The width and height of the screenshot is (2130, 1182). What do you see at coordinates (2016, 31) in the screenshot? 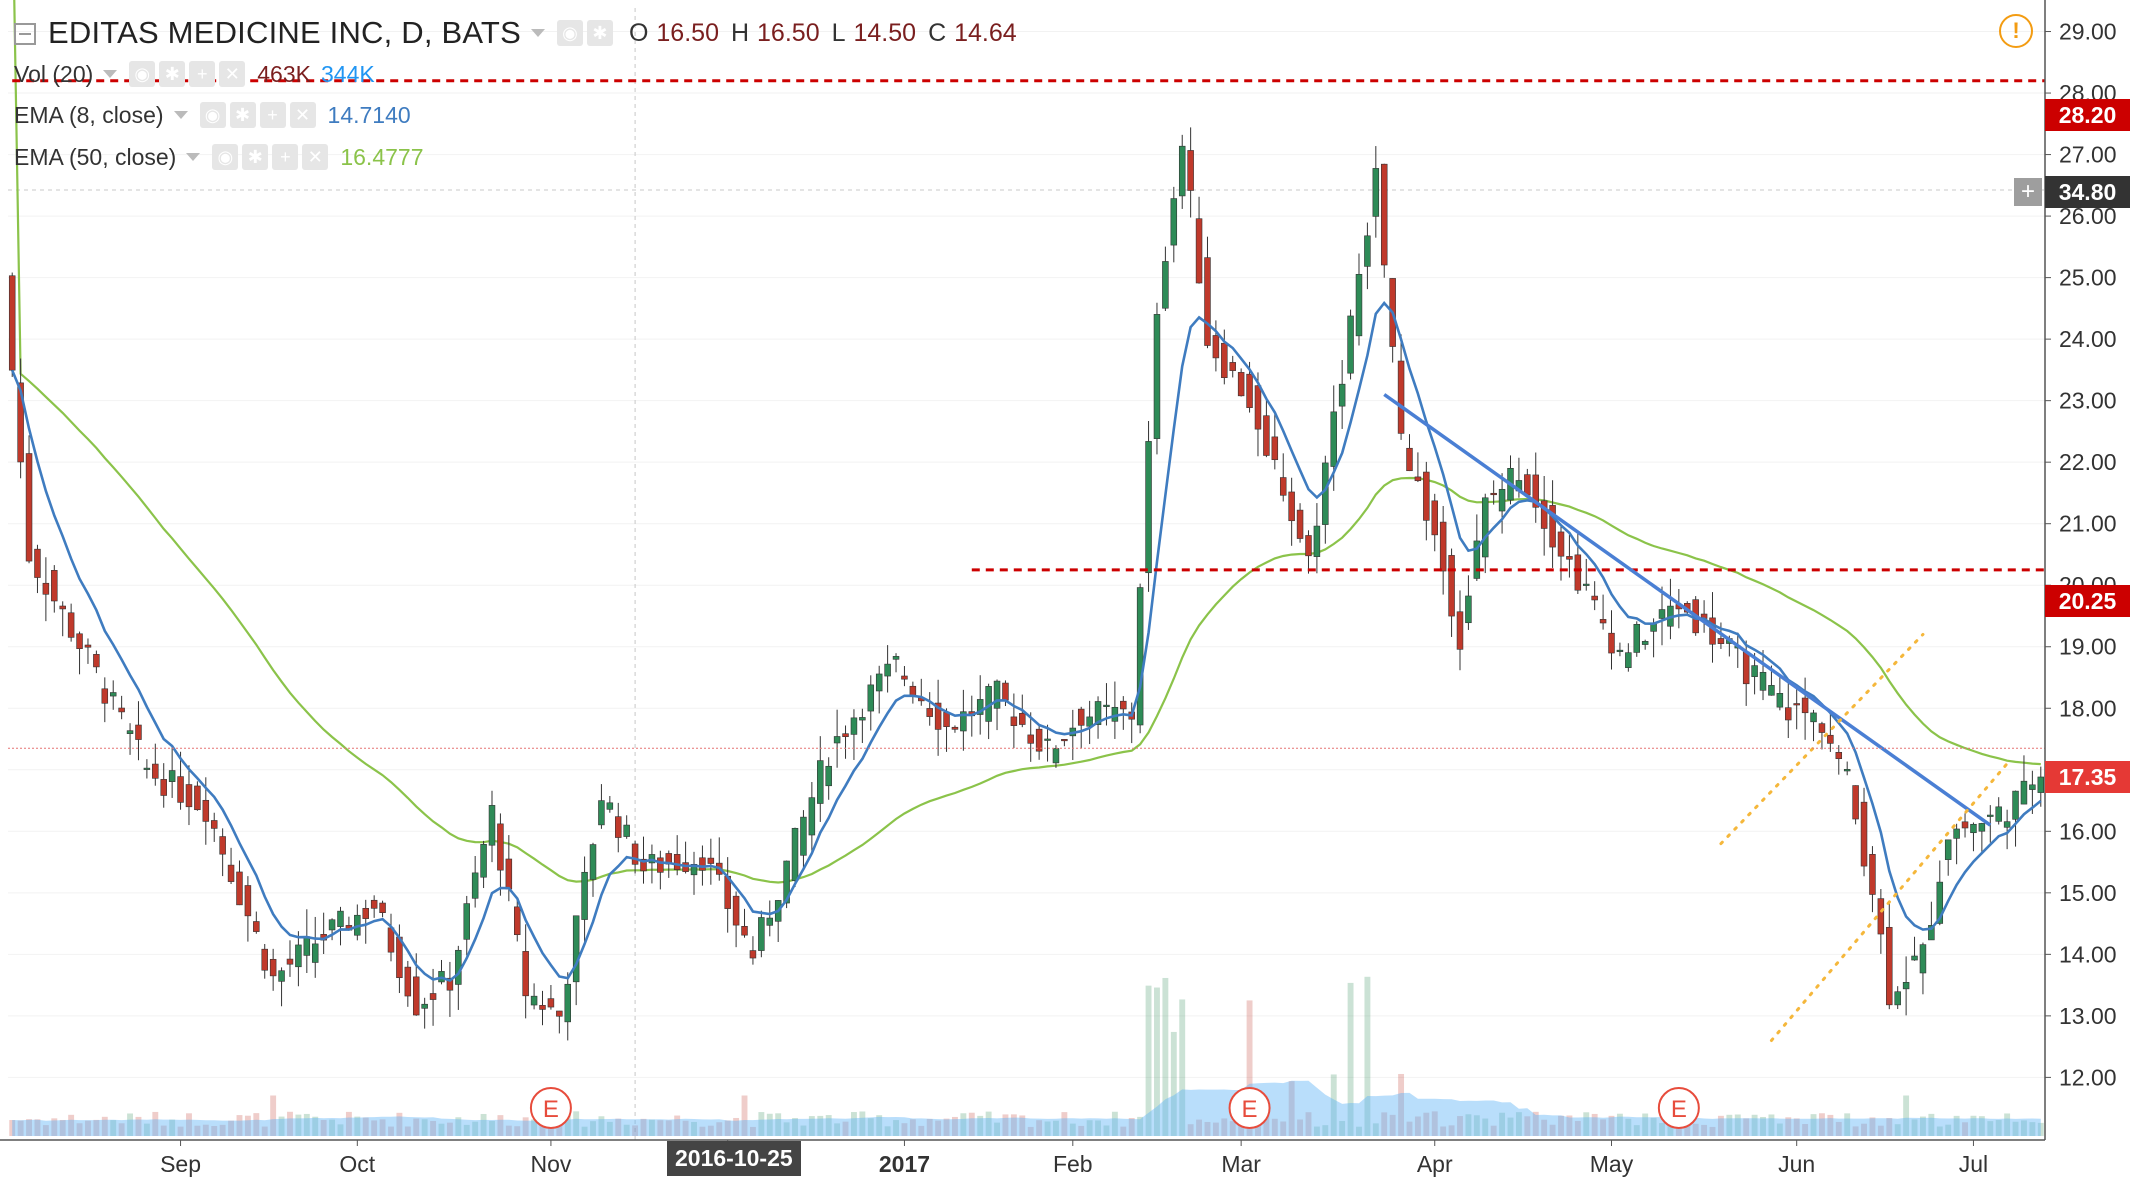
I see `warning-icon: !` at bounding box center [2016, 31].